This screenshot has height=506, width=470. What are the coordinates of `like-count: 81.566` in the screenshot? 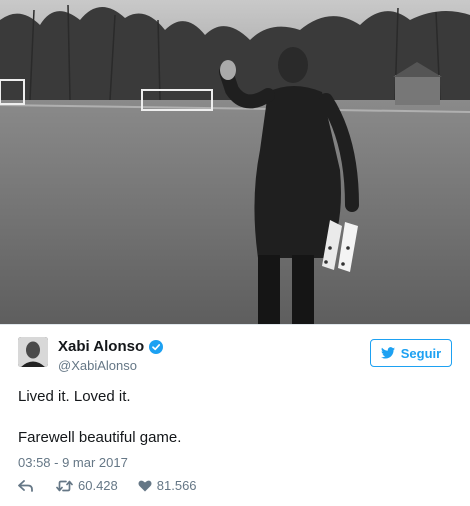 It's located at (176, 485).